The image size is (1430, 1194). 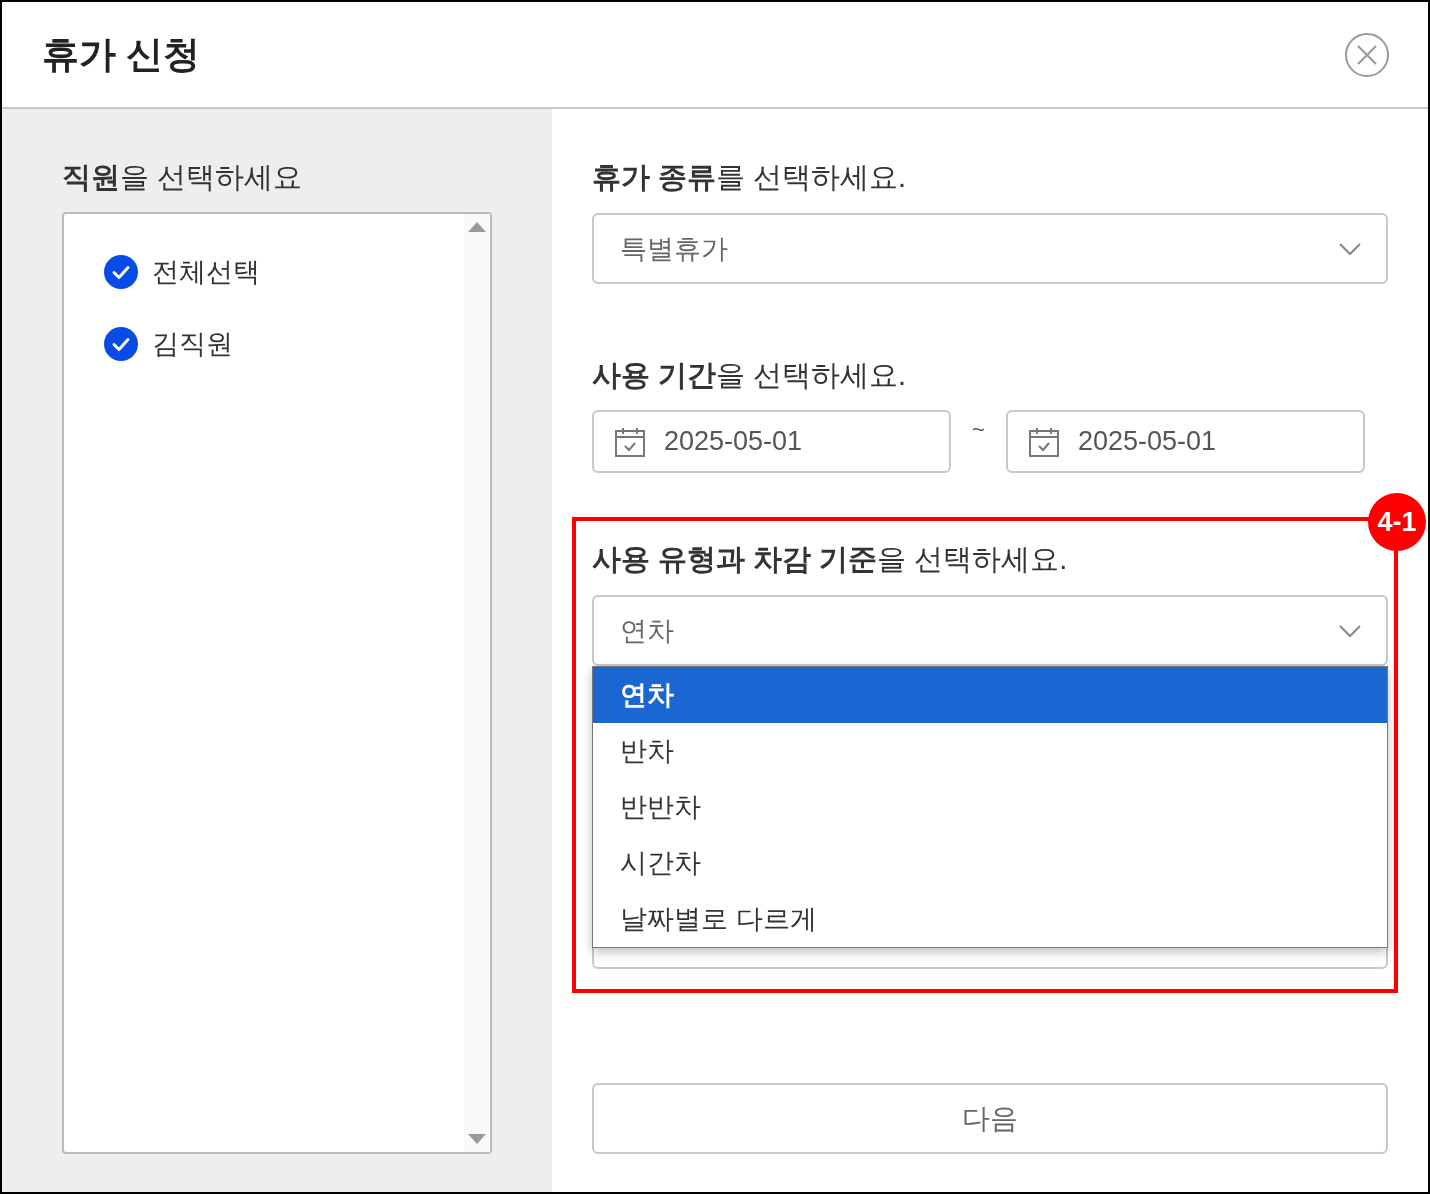 What do you see at coordinates (182, 177) in the screenshot?
I see `section-title: 직원을 선택하세요` at bounding box center [182, 177].